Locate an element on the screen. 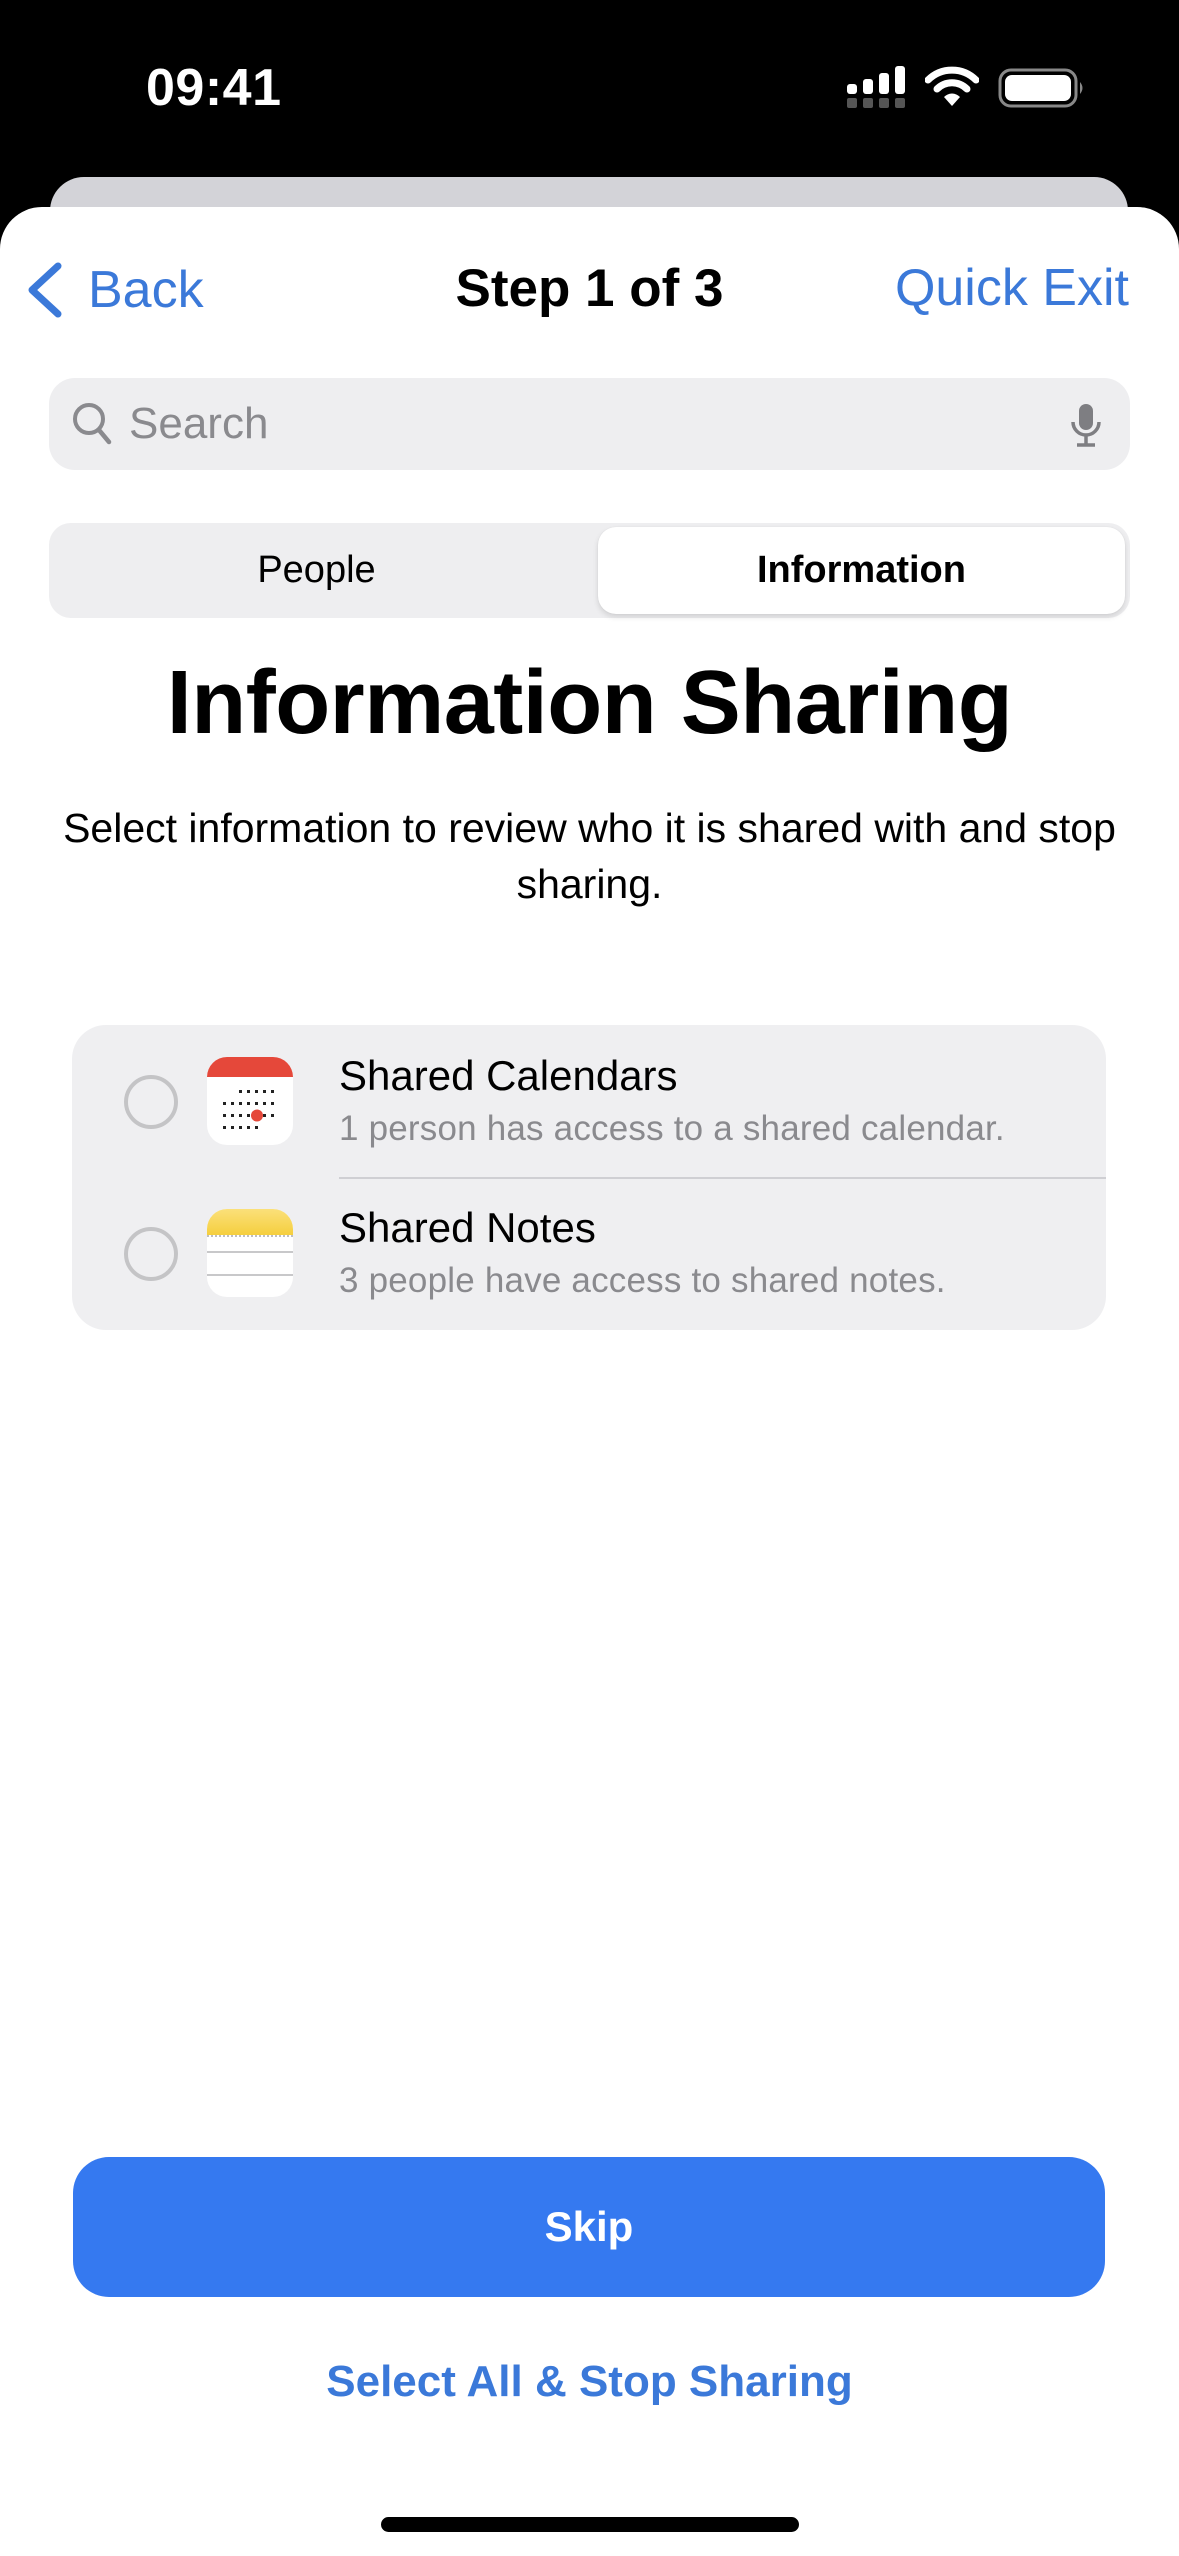  home-indicator is located at coordinates (590, 2524).